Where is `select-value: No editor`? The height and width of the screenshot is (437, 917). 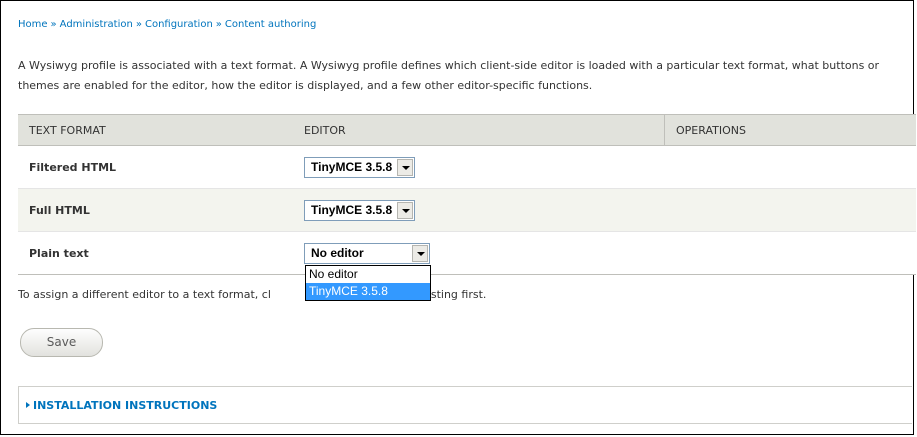 select-value: No editor is located at coordinates (337, 252).